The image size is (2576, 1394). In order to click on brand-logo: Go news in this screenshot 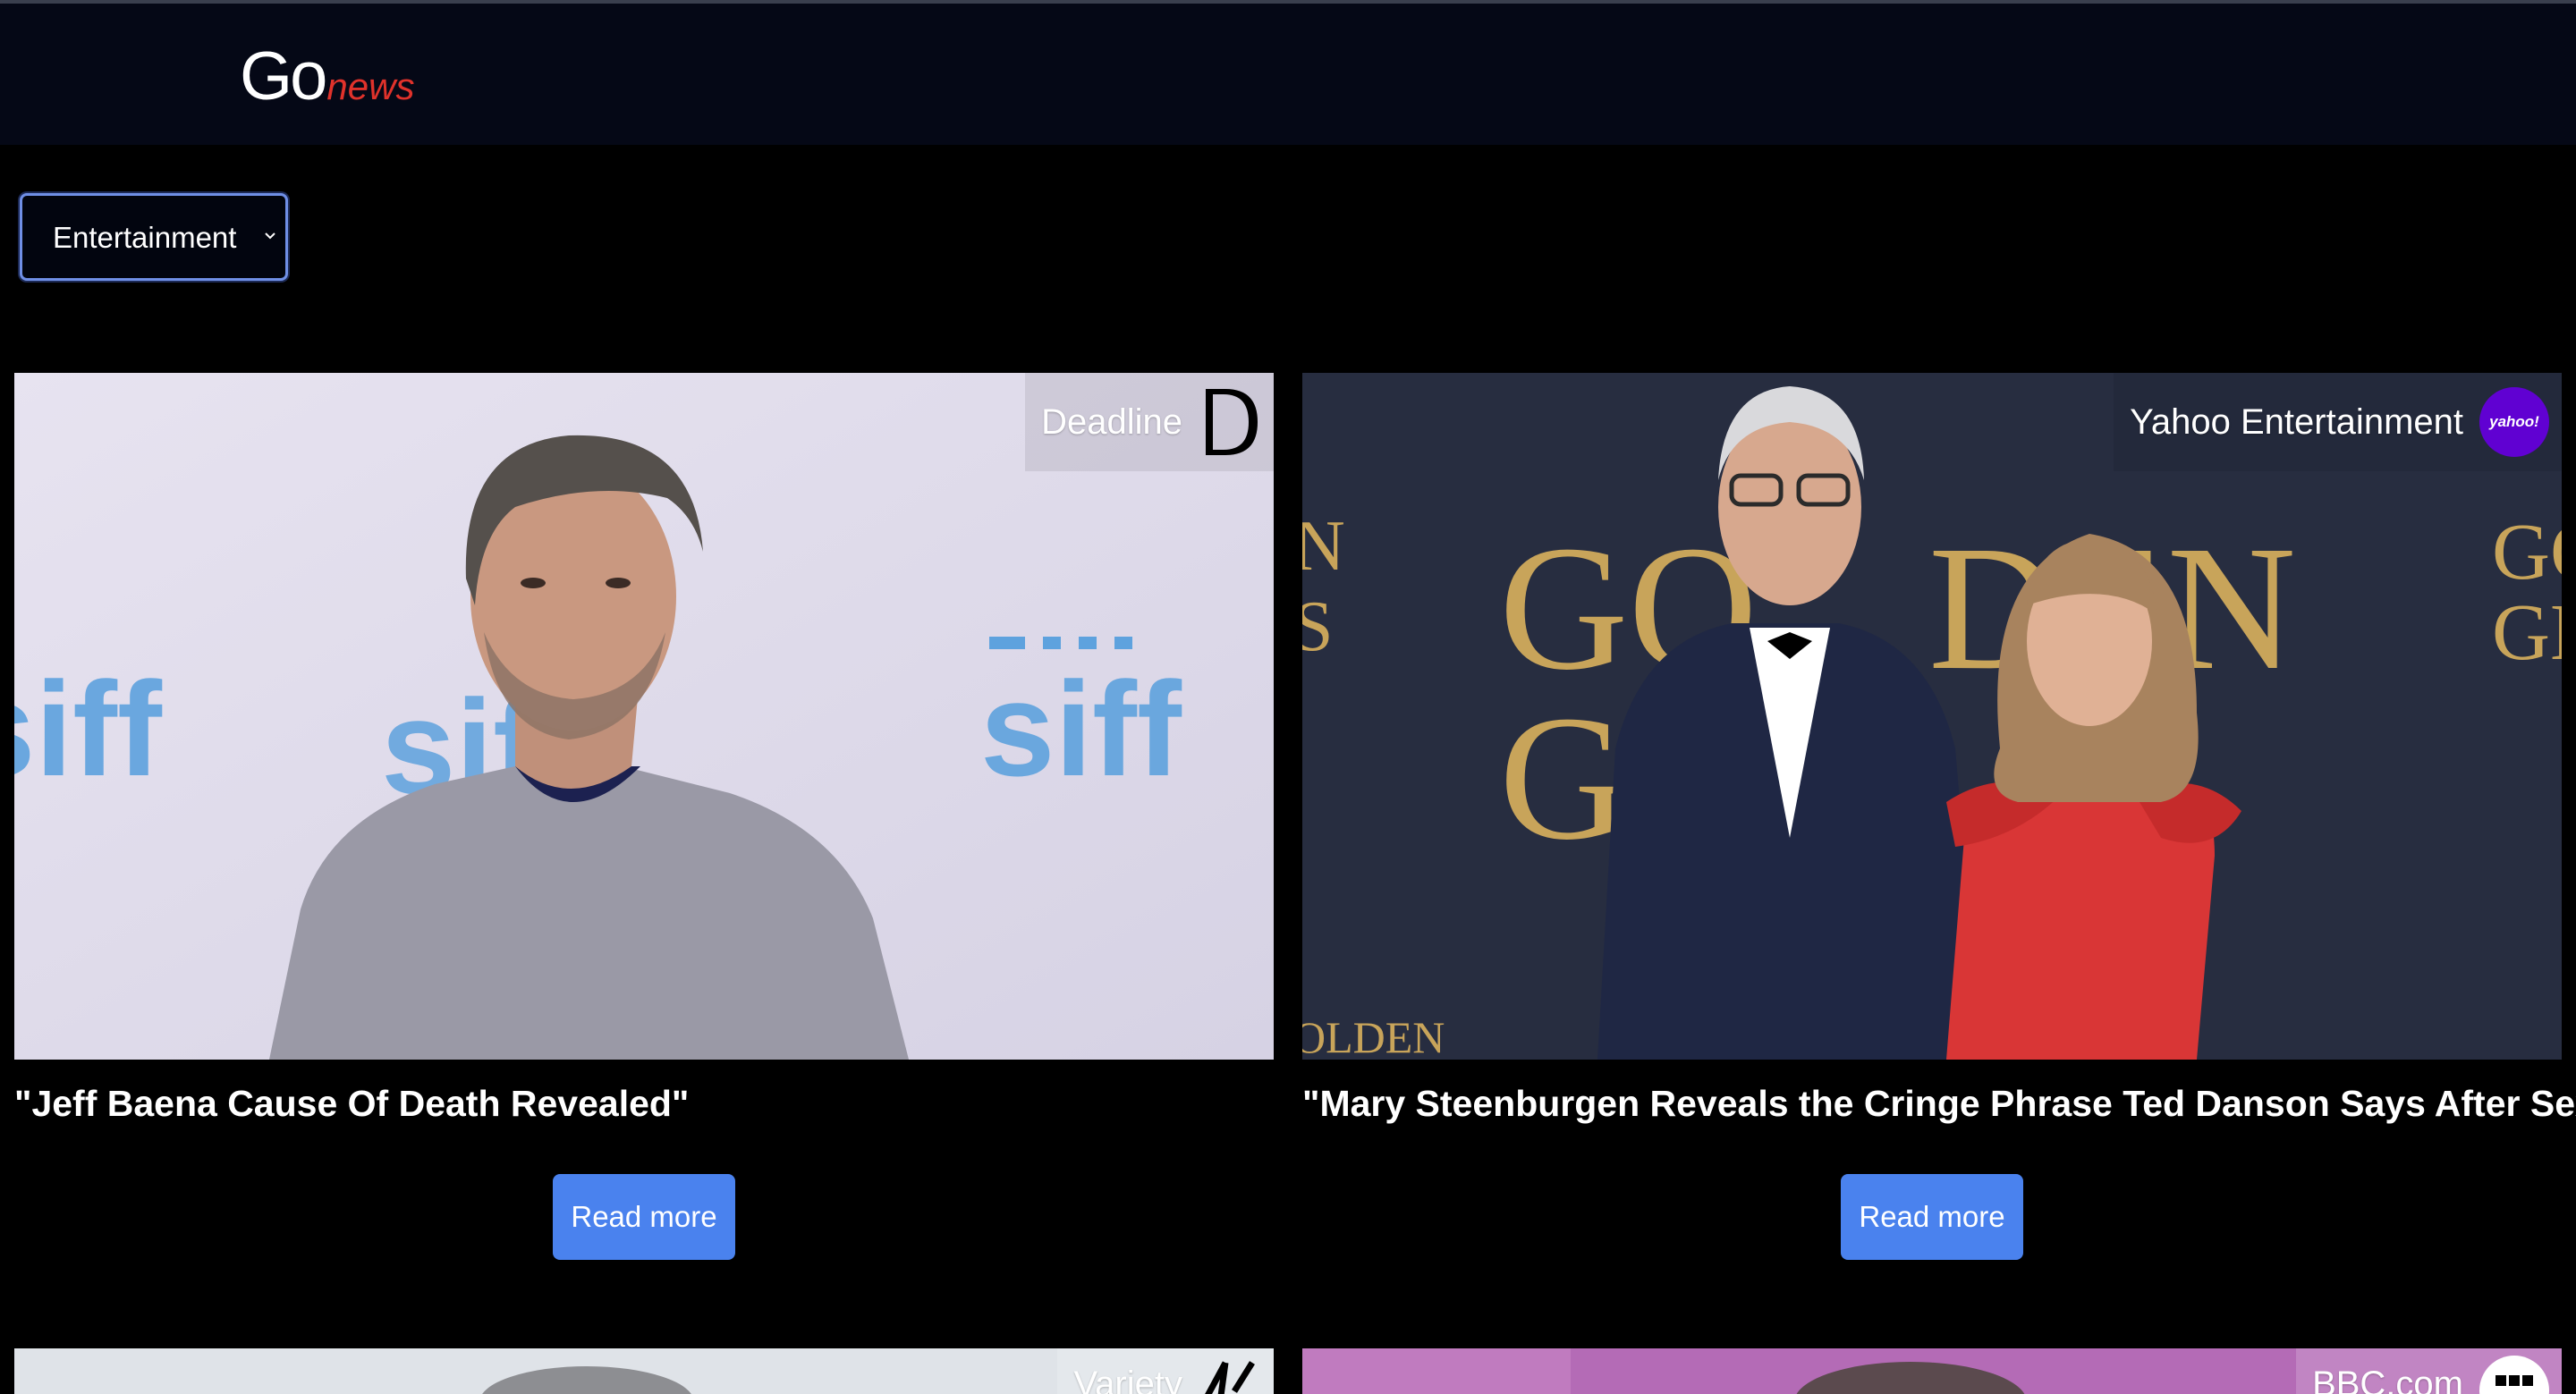, I will do `click(327, 76)`.